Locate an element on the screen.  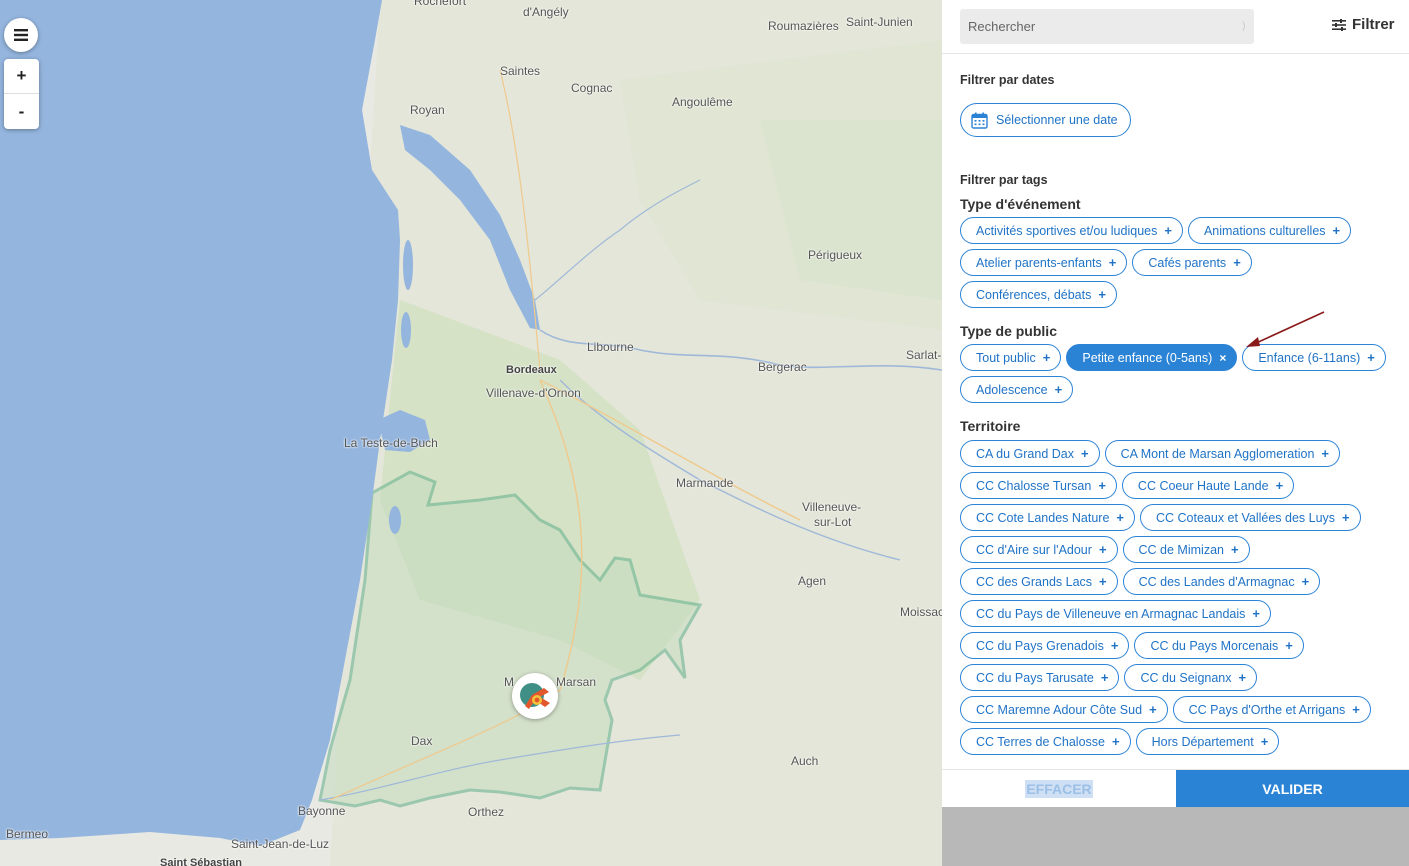
tag-chip: CC des Landes d'Armagnac + is located at coordinates (1221, 581).